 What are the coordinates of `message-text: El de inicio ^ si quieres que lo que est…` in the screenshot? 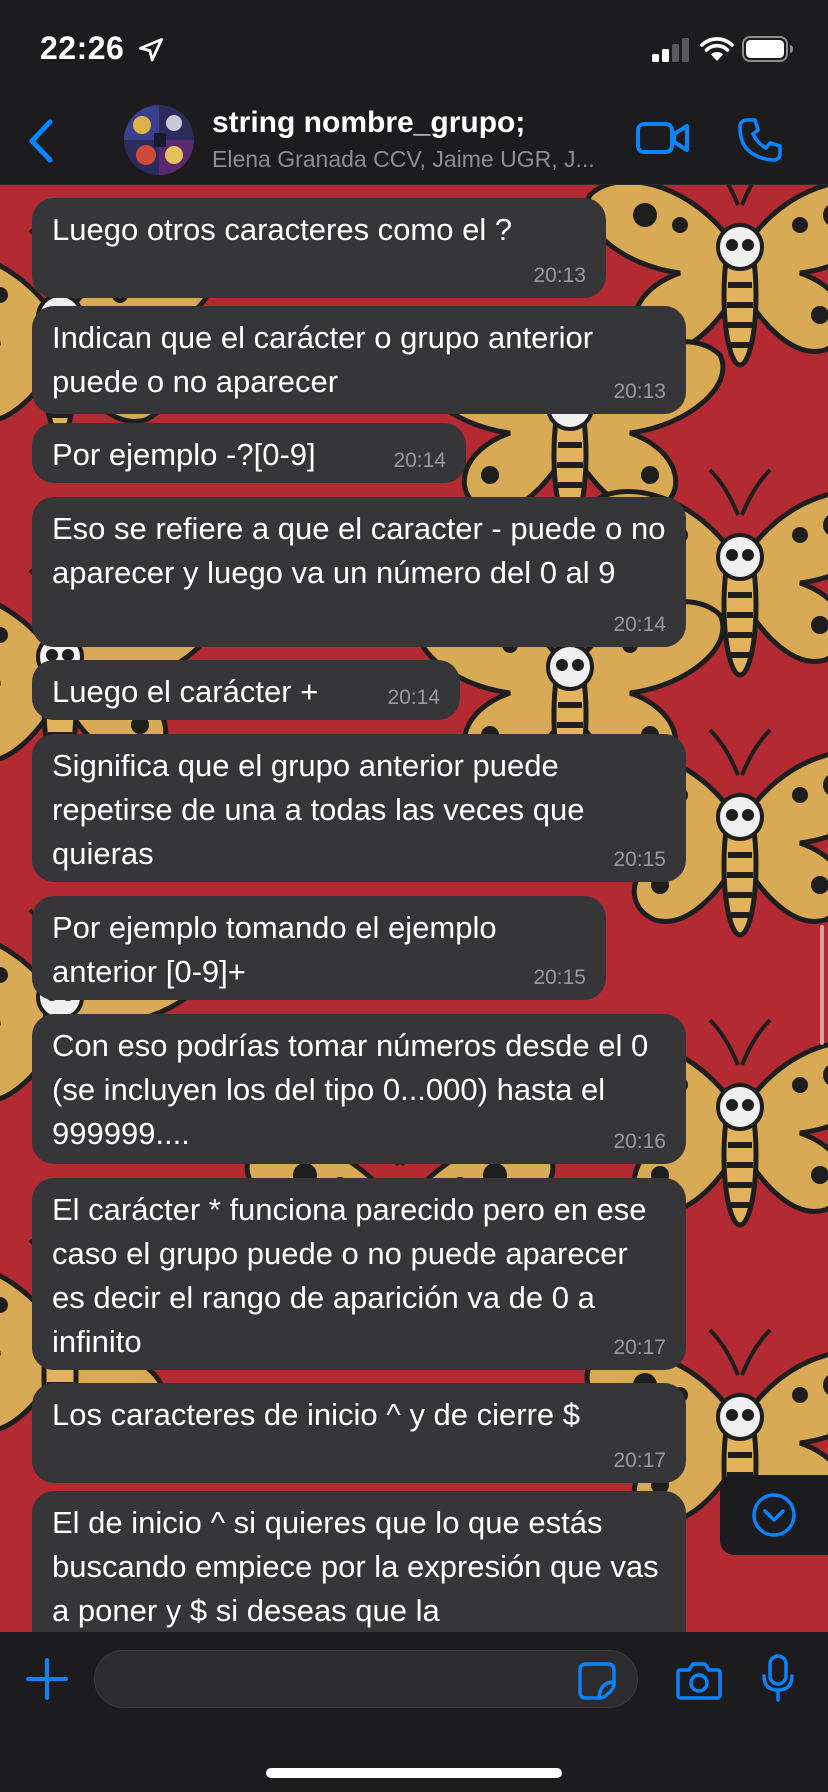 It's located at (355, 1566).